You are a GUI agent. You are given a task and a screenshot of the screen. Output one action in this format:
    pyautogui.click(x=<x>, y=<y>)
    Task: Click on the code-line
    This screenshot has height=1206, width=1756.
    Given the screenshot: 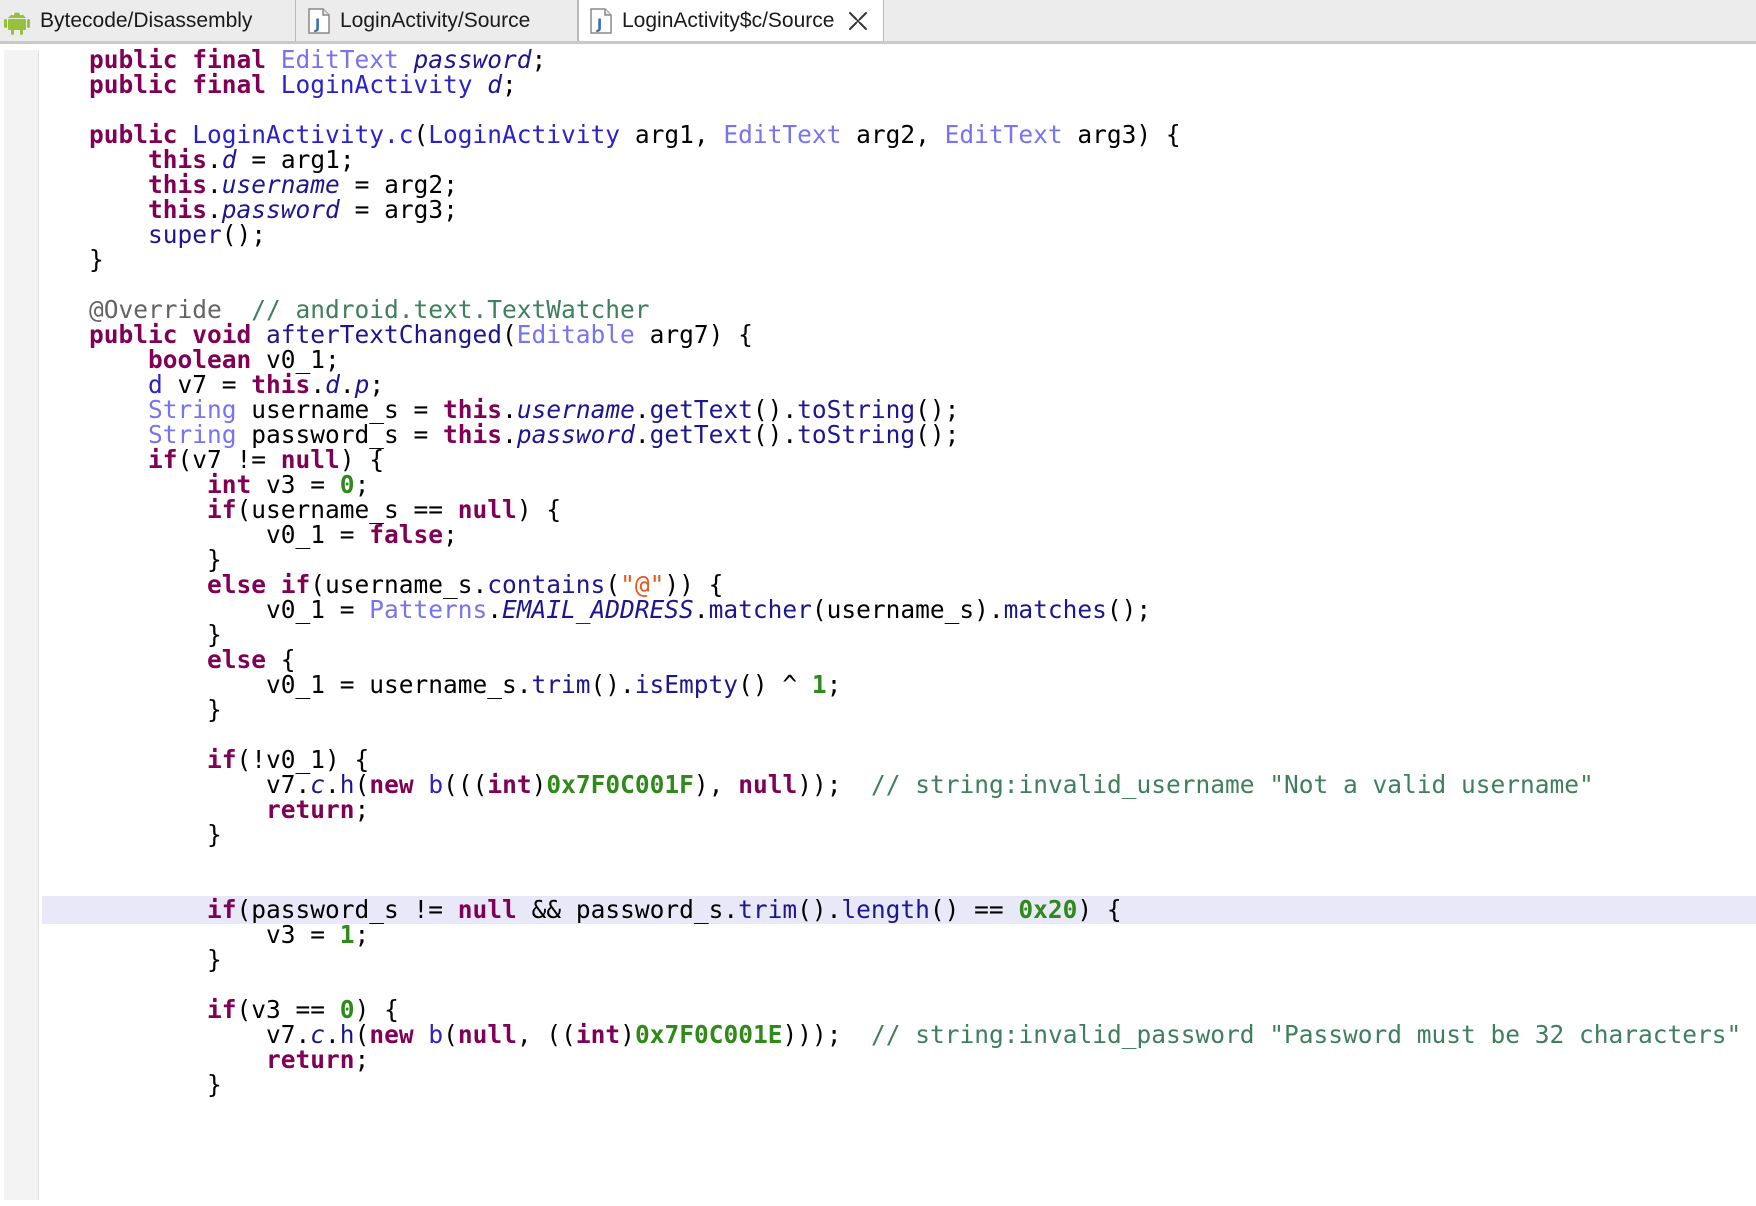 What is the action you would take?
    pyautogui.click(x=878, y=860)
    